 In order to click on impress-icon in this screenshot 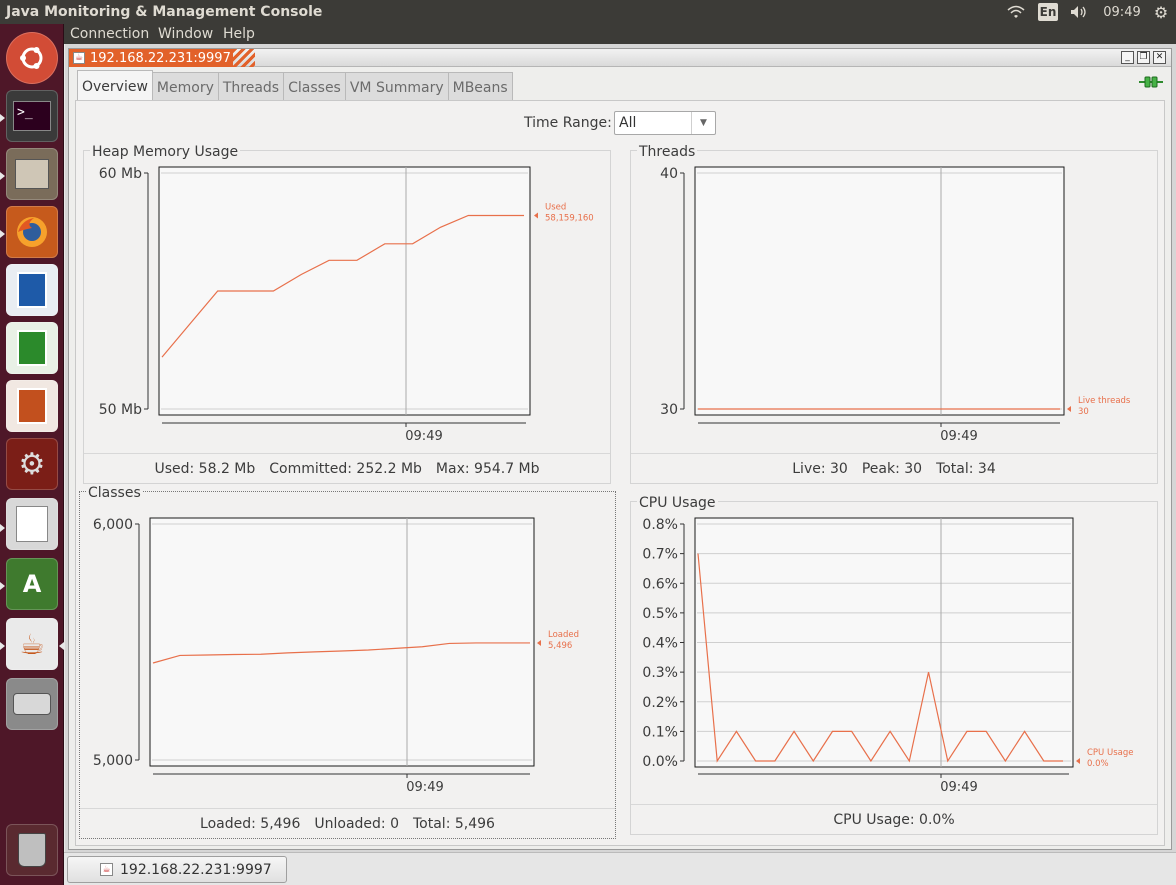, I will do `click(32, 406)`.